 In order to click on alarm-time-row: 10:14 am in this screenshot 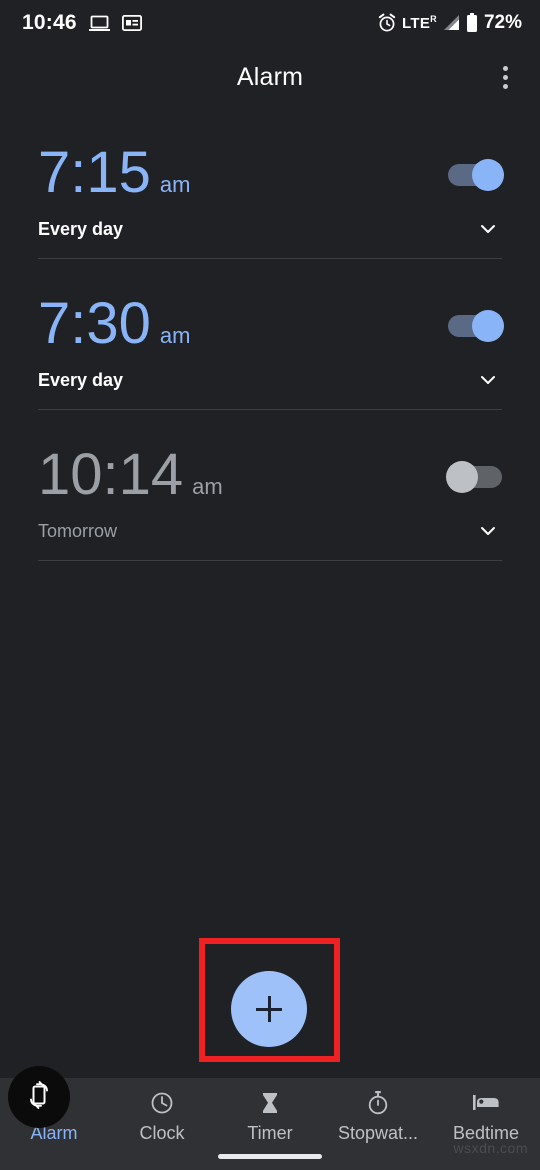, I will do `click(270, 466)`.